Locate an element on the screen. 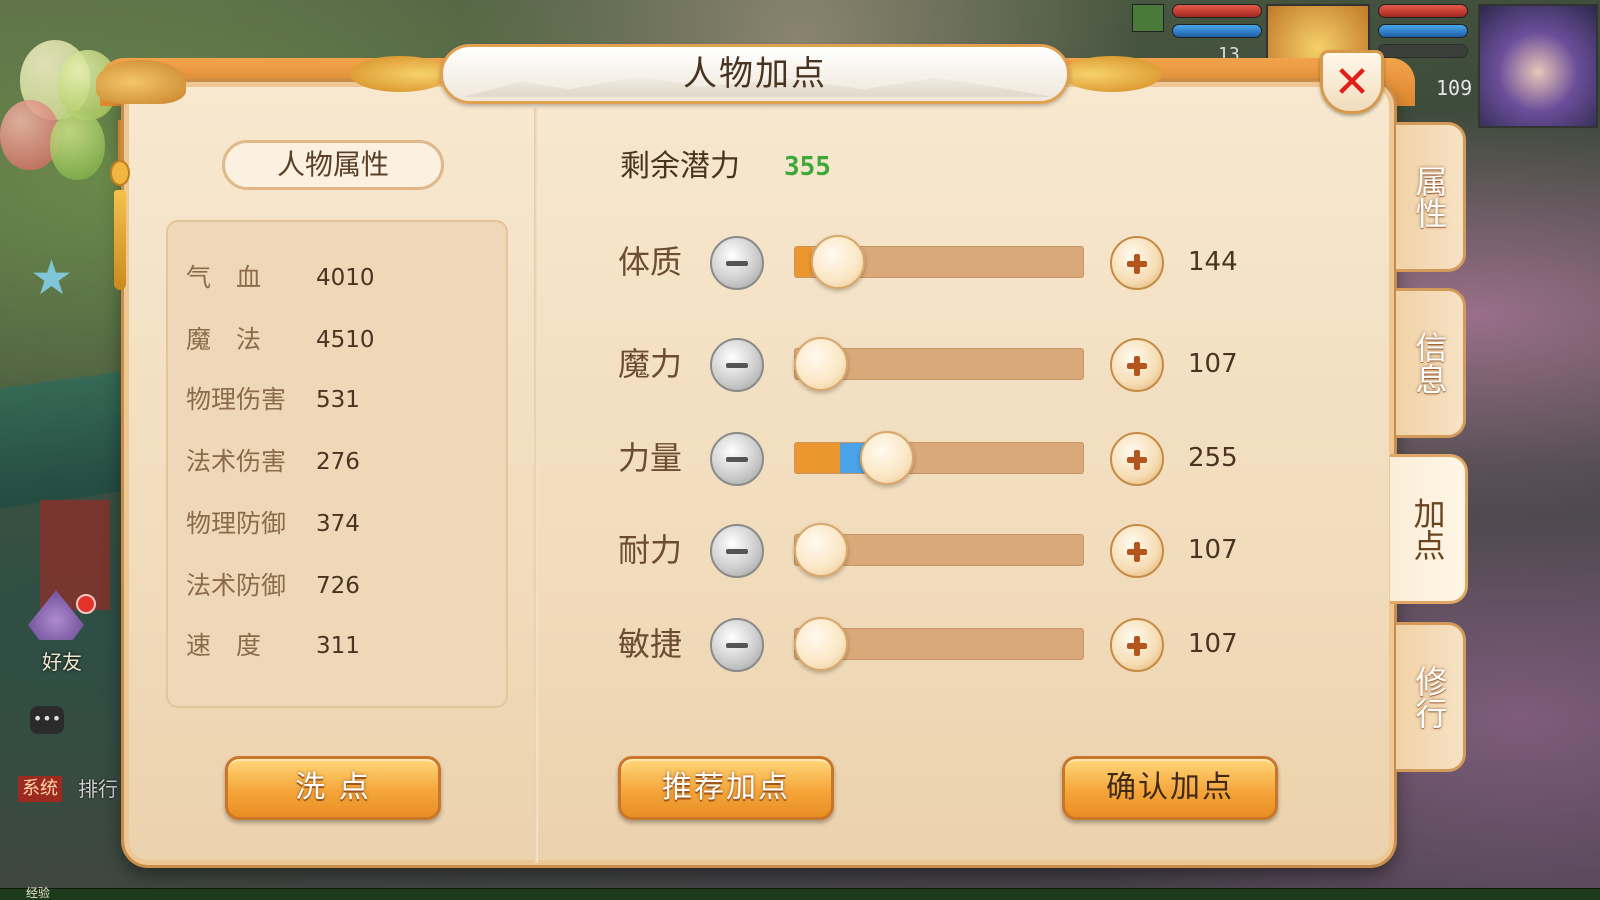 The height and width of the screenshot is (900, 1600). chat-strip: 系统 排行 is located at coordinates (69, 791).